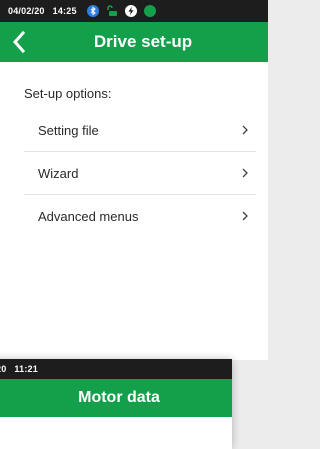 This screenshot has height=449, width=320. What do you see at coordinates (26, 11) in the screenshot?
I see `status-date: 04/02/20` at bounding box center [26, 11].